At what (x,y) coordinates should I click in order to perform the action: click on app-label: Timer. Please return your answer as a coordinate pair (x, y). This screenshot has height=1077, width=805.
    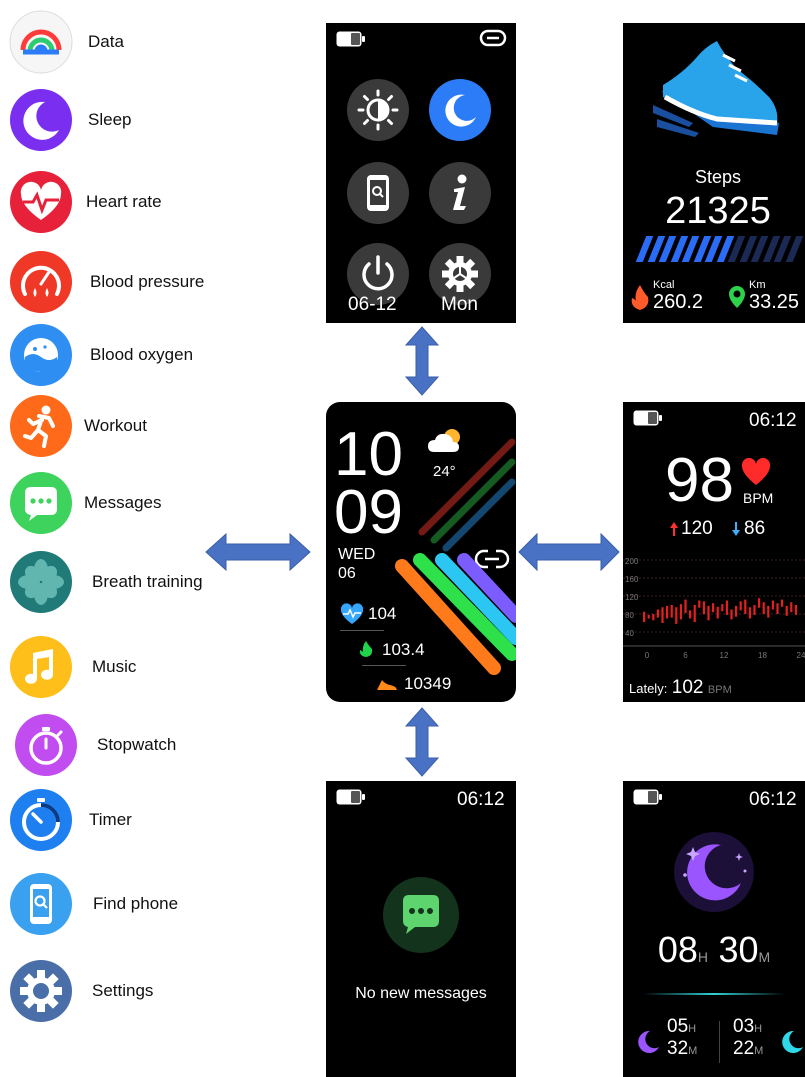
    Looking at the image, I should click on (110, 819).